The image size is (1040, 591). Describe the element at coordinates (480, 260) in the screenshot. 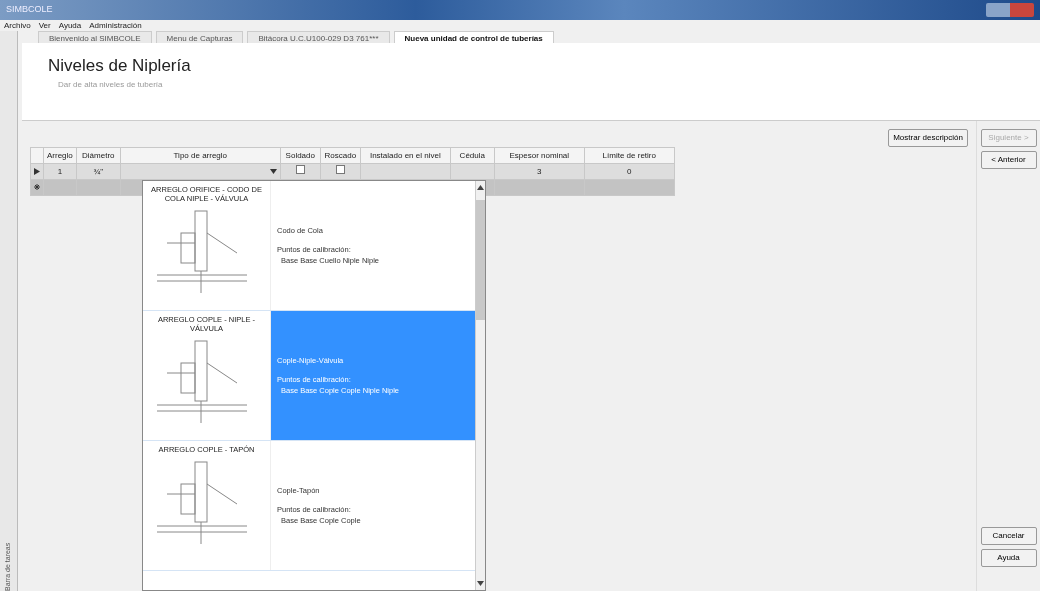

I see `scrollbar-thumb` at that location.